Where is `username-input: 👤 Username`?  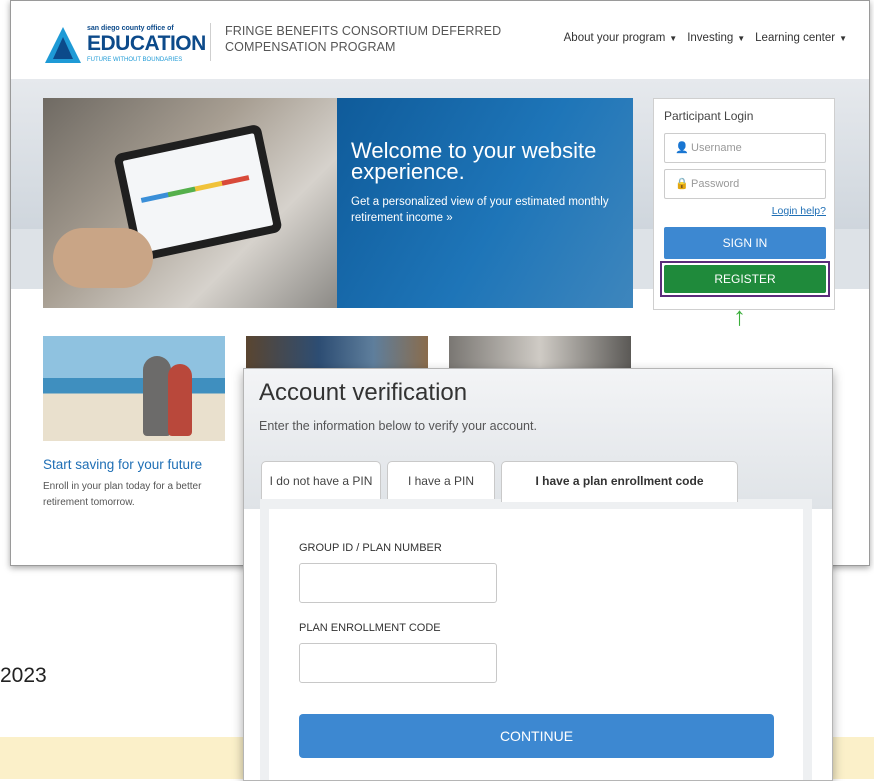 username-input: 👤 Username is located at coordinates (745, 148).